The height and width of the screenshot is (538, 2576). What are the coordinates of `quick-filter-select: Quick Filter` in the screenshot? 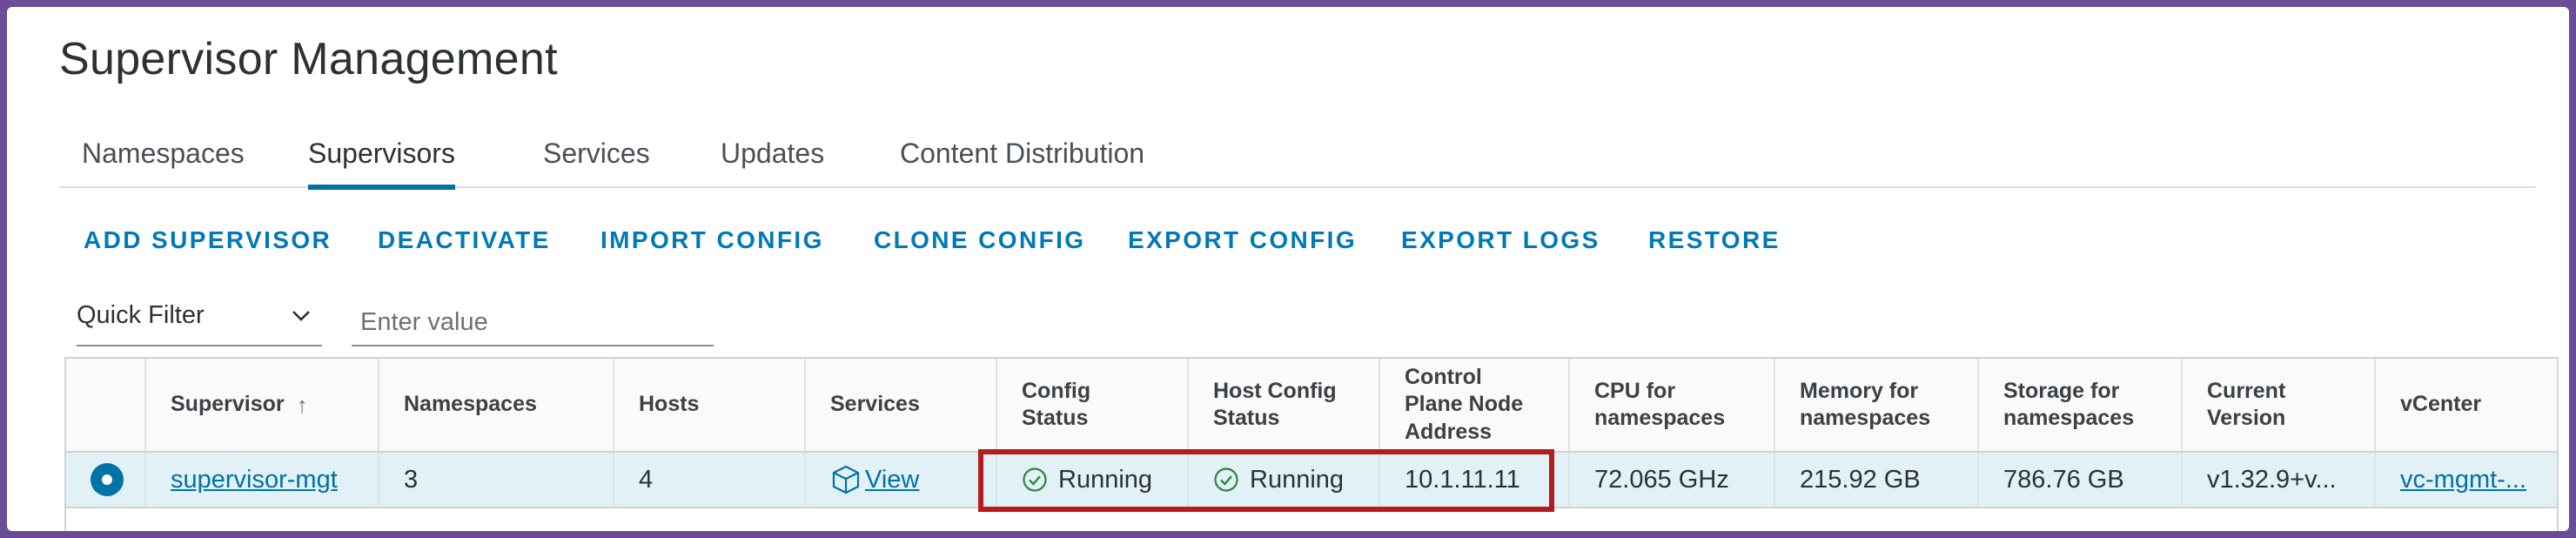 It's located at (199, 322).